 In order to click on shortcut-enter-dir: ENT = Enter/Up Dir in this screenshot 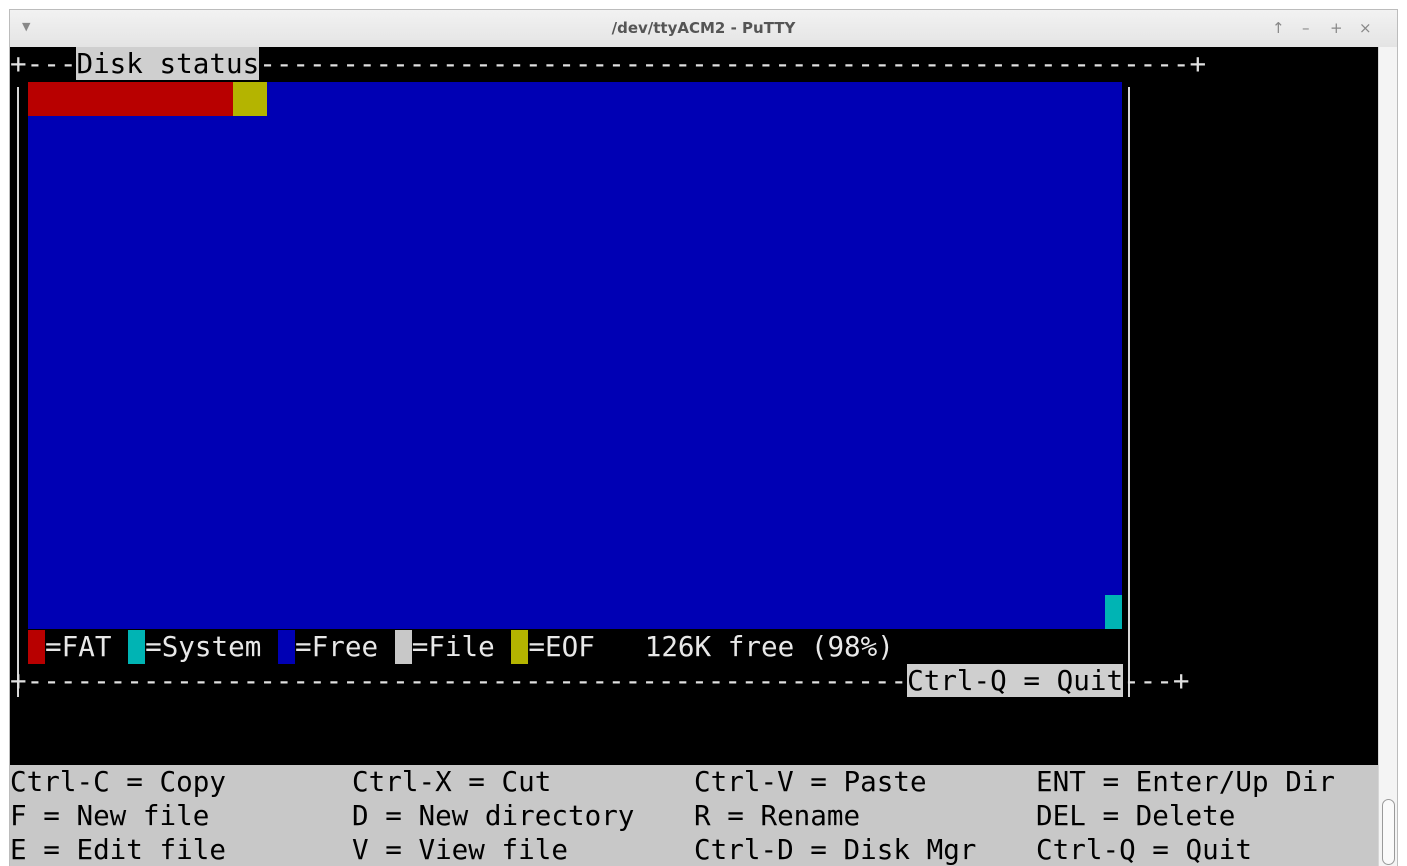, I will do `click(1186, 781)`.